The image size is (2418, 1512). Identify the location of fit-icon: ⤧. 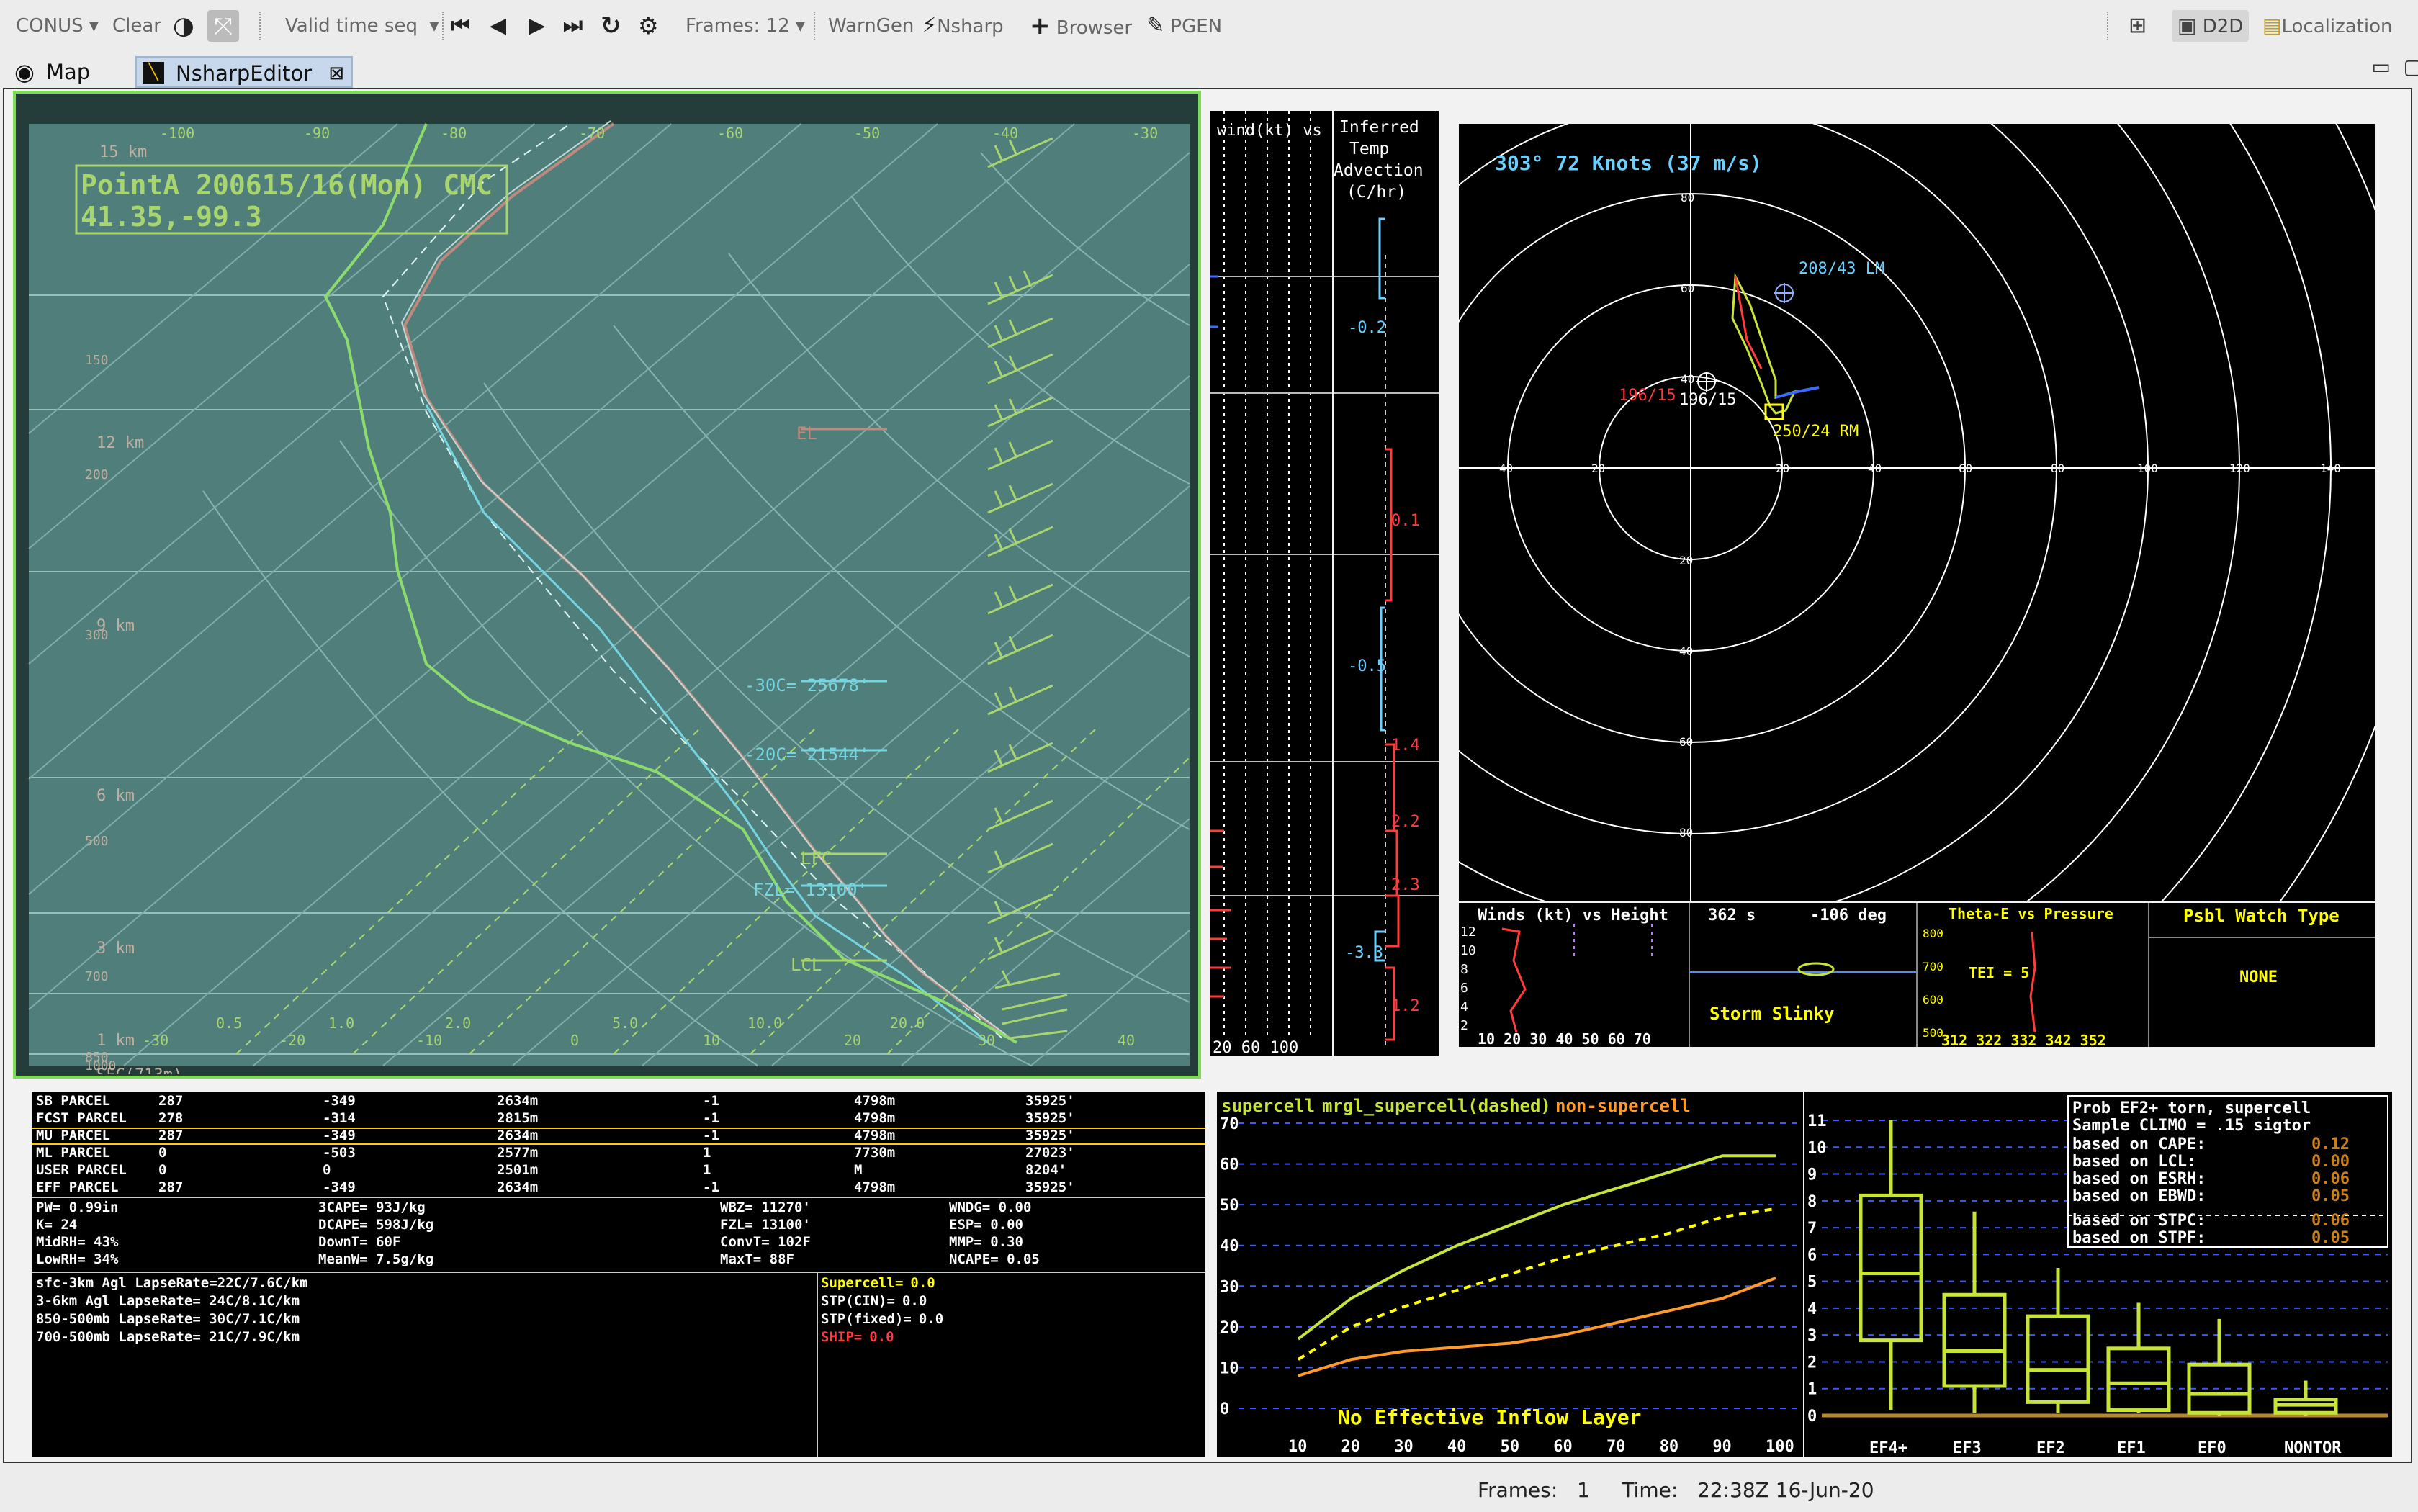
(223, 26).